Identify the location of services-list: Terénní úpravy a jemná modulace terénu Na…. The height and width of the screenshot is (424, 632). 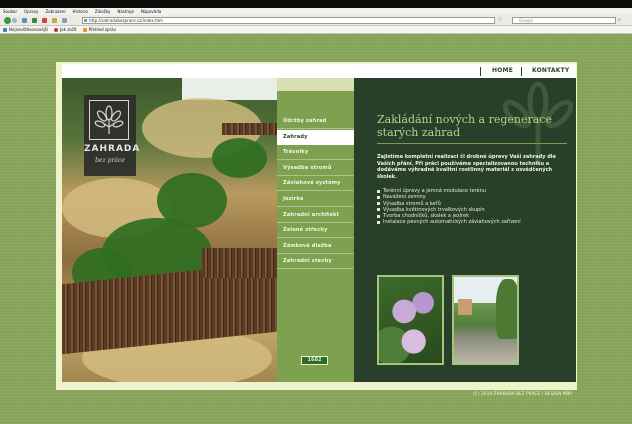
(472, 207).